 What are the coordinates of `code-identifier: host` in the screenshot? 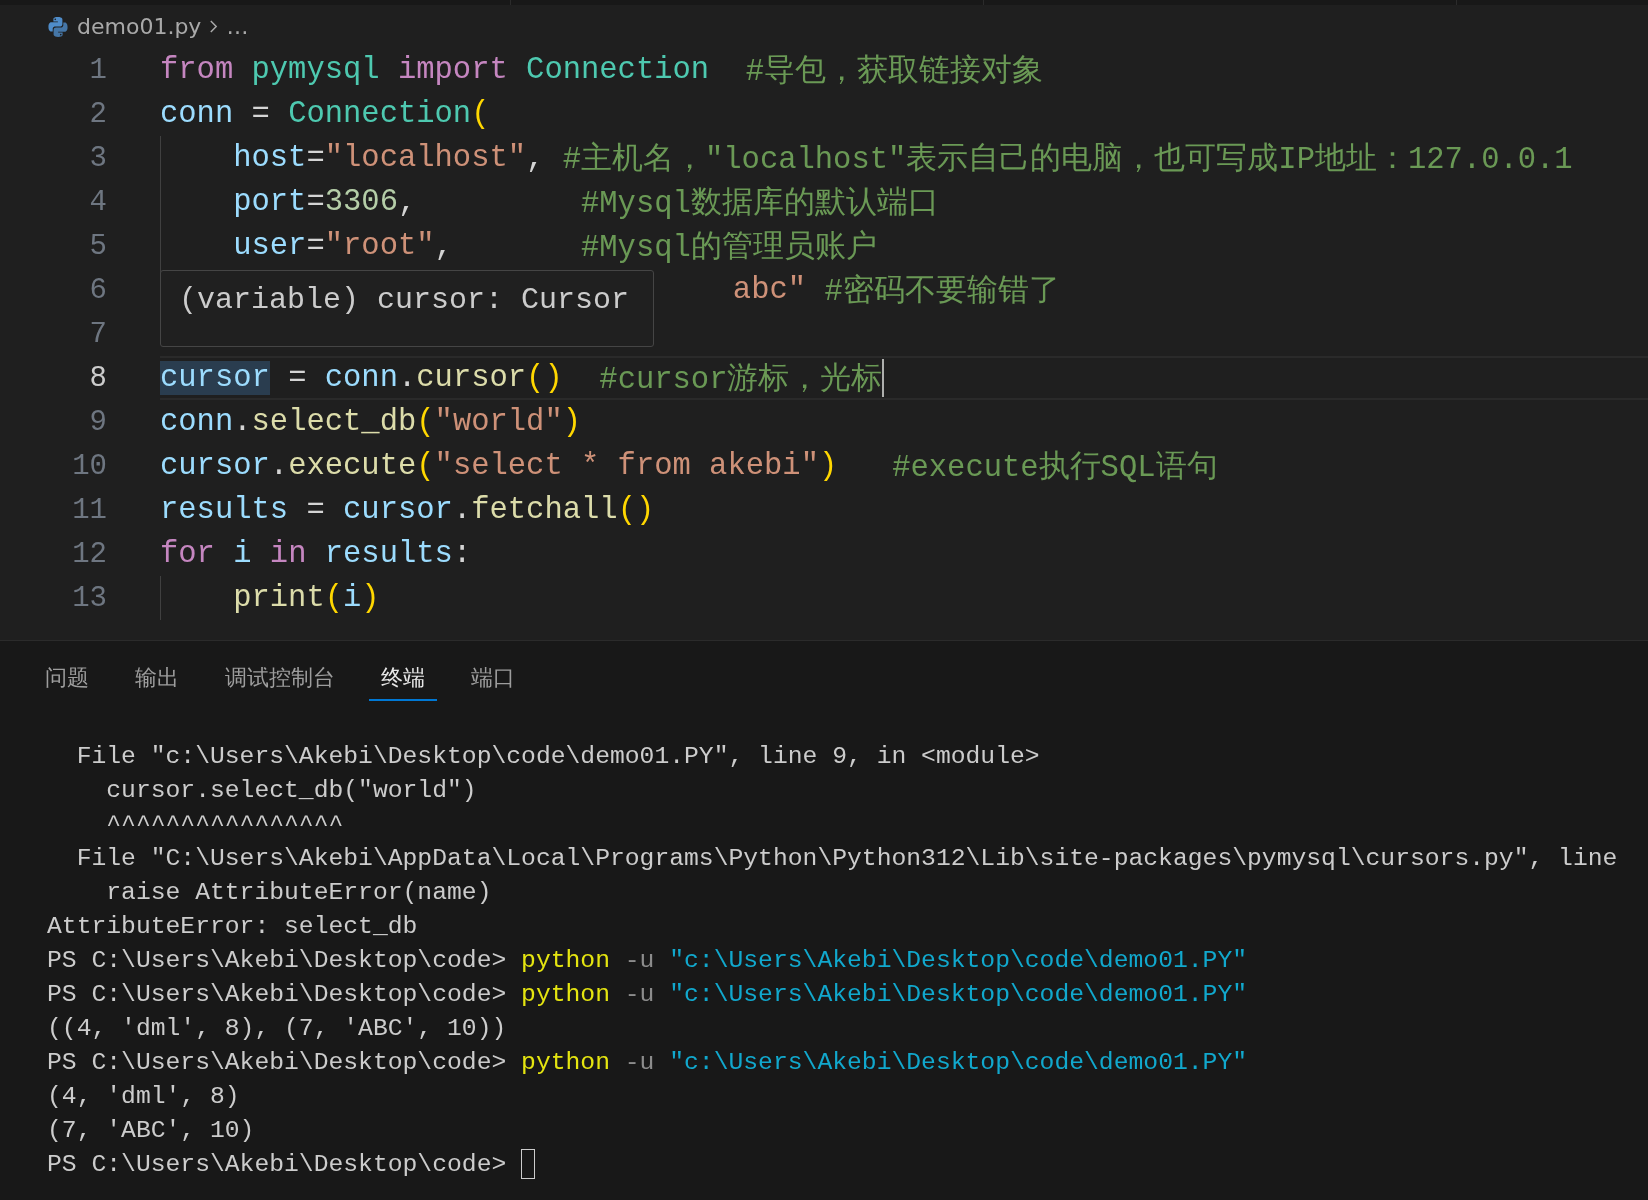 It's located at (270, 158).